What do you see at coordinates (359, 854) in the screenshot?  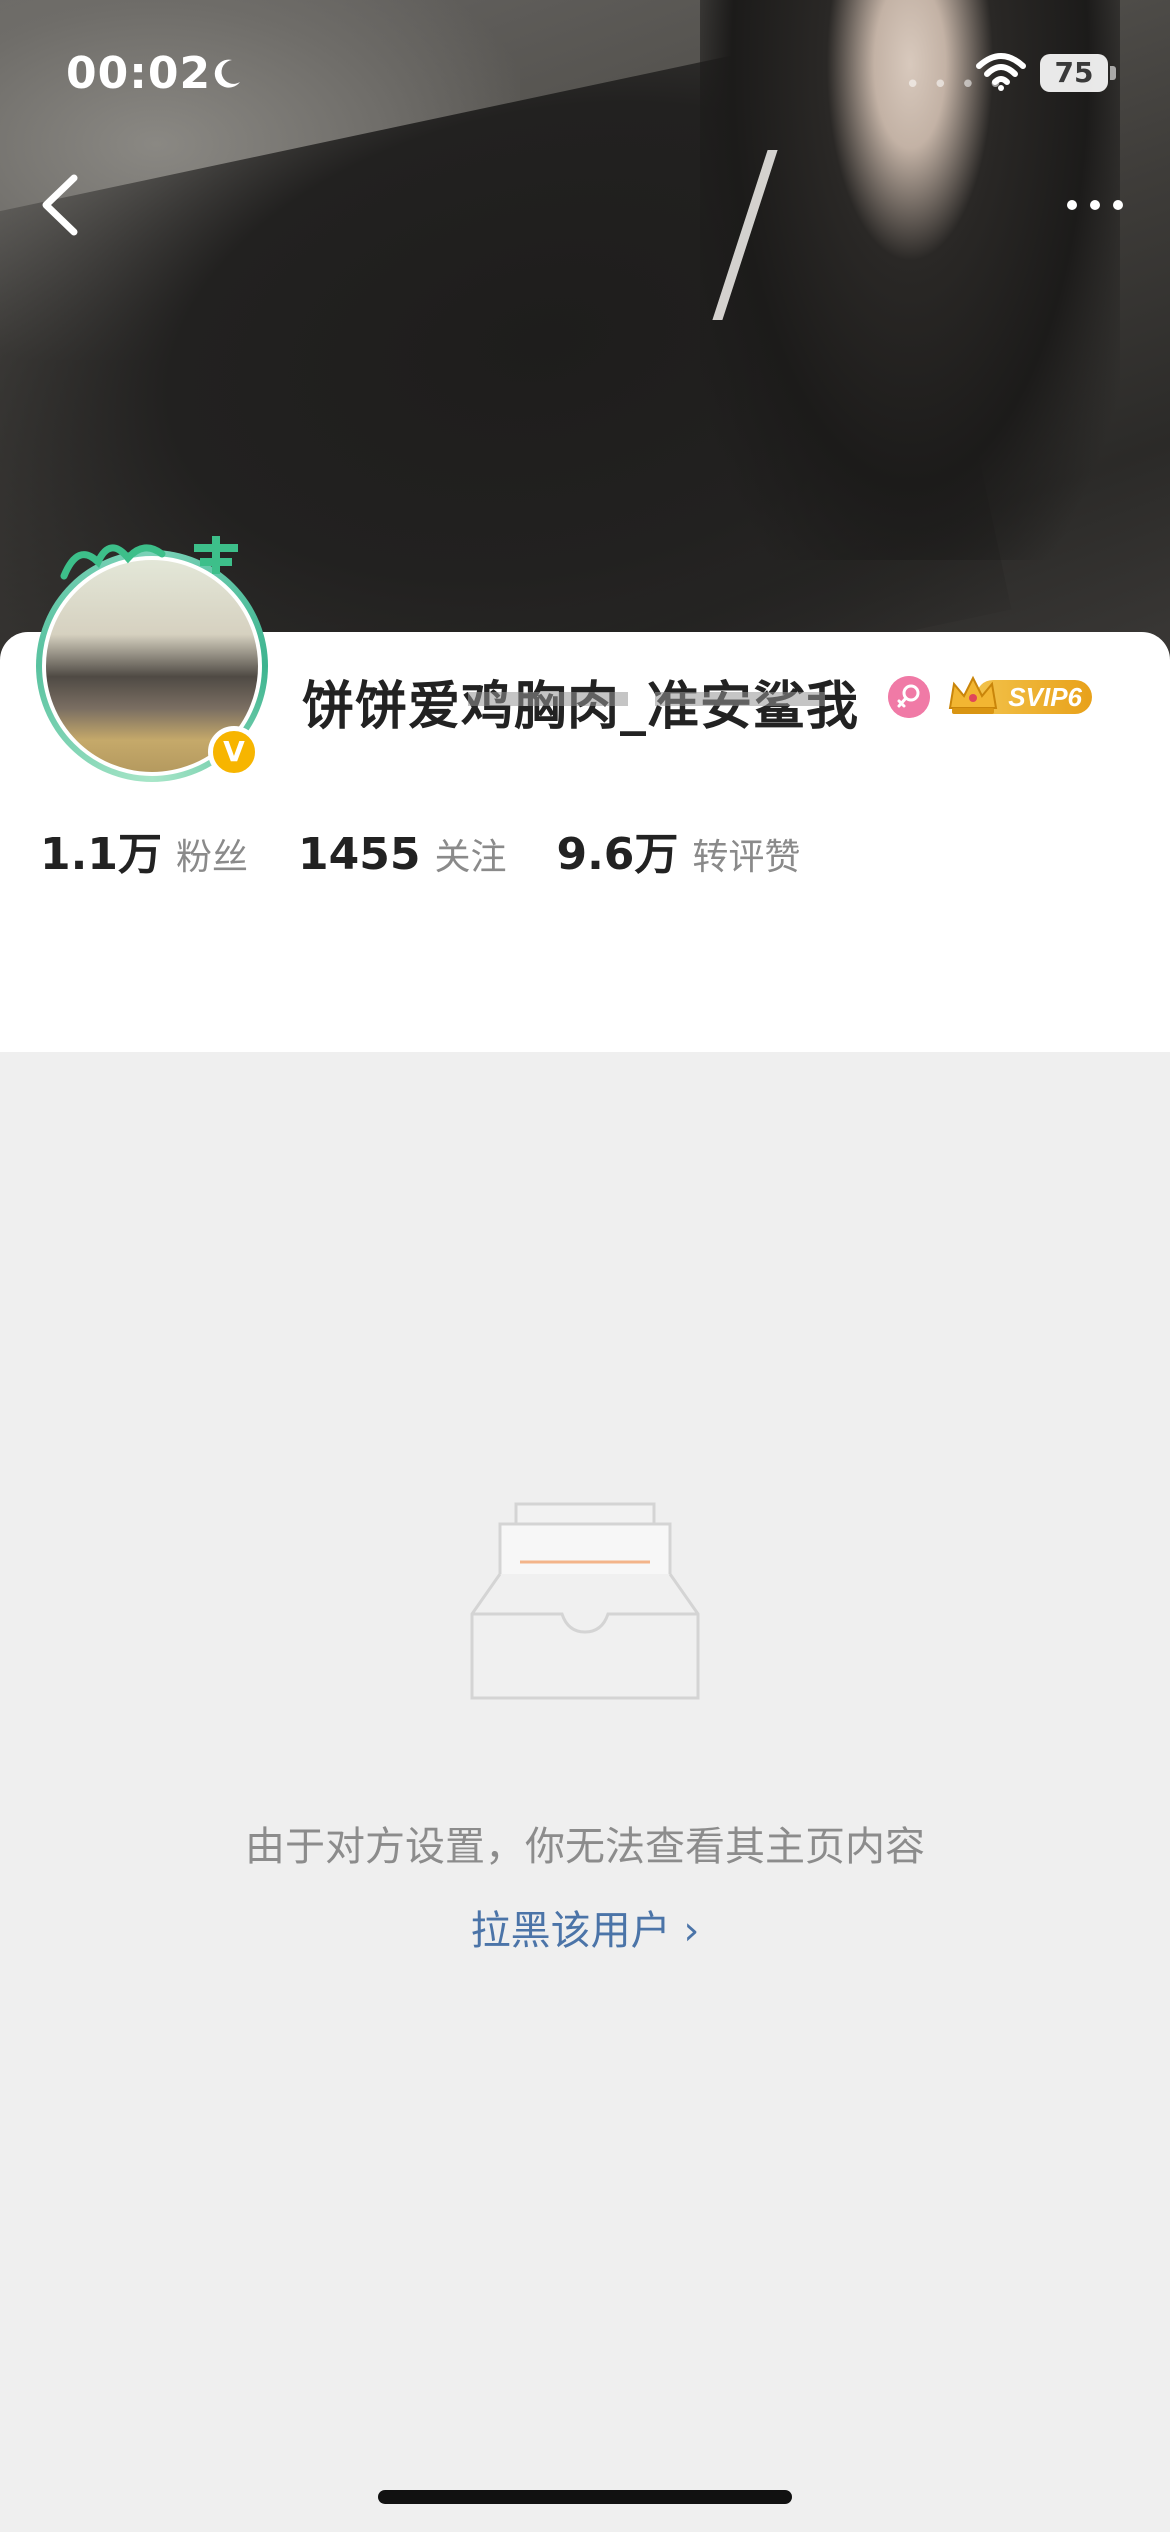 I see `stat-value: 1455` at bounding box center [359, 854].